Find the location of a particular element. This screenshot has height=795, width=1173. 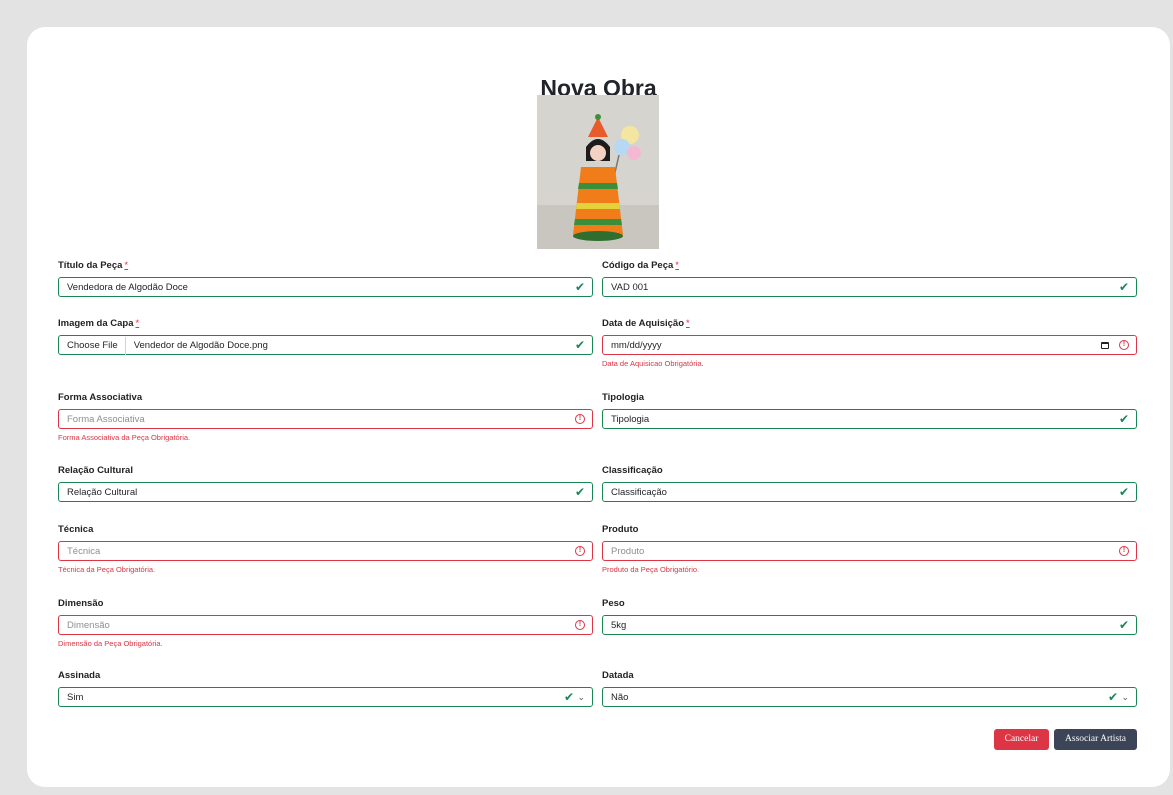

codigo-label: Código da Peça * is located at coordinates (640, 265).